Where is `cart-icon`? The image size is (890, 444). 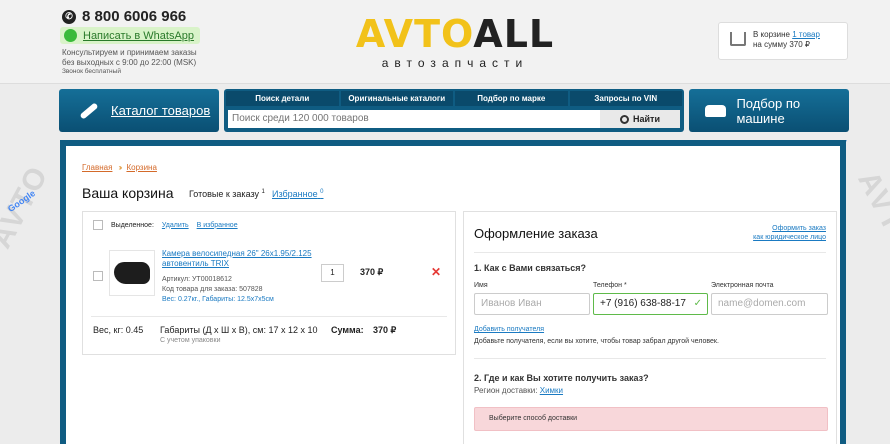
cart-icon is located at coordinates (738, 39).